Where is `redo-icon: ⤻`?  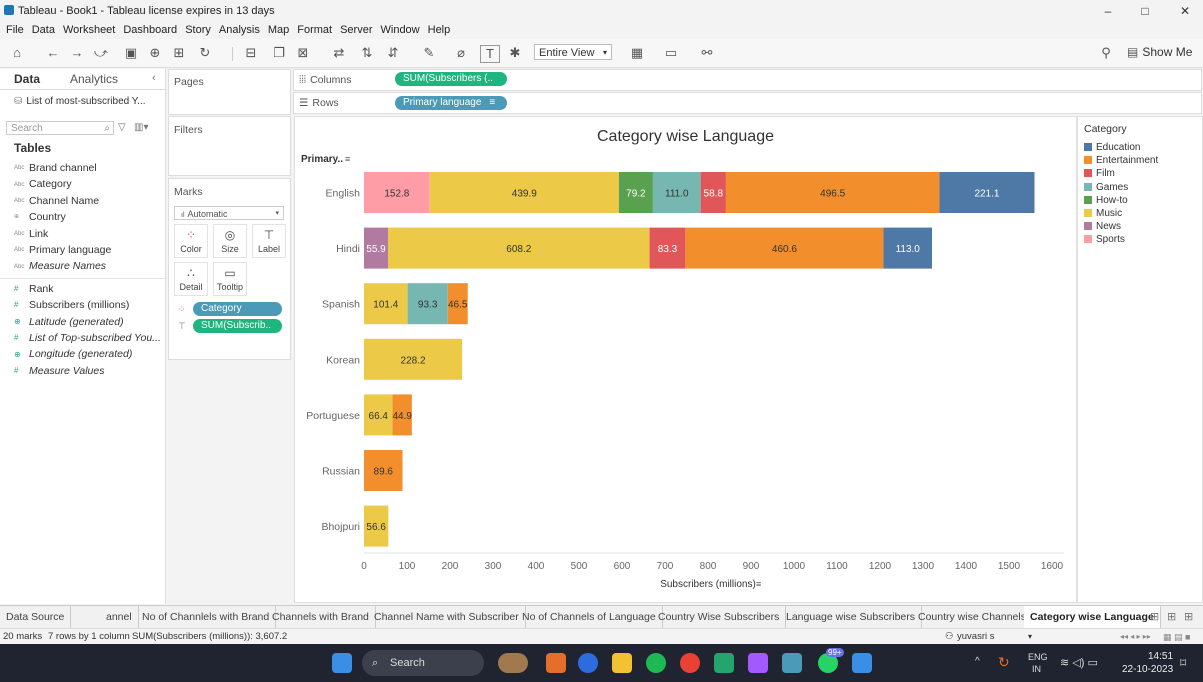 redo-icon: ⤻ is located at coordinates (101, 53).